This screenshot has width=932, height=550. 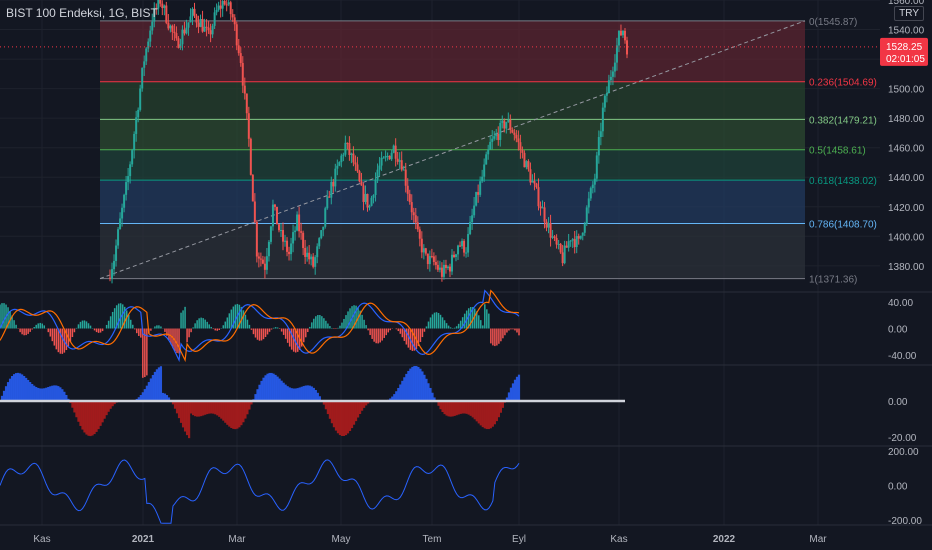 What do you see at coordinates (833, 22) in the screenshot?
I see `fib-level-label: 0(1545.87)` at bounding box center [833, 22].